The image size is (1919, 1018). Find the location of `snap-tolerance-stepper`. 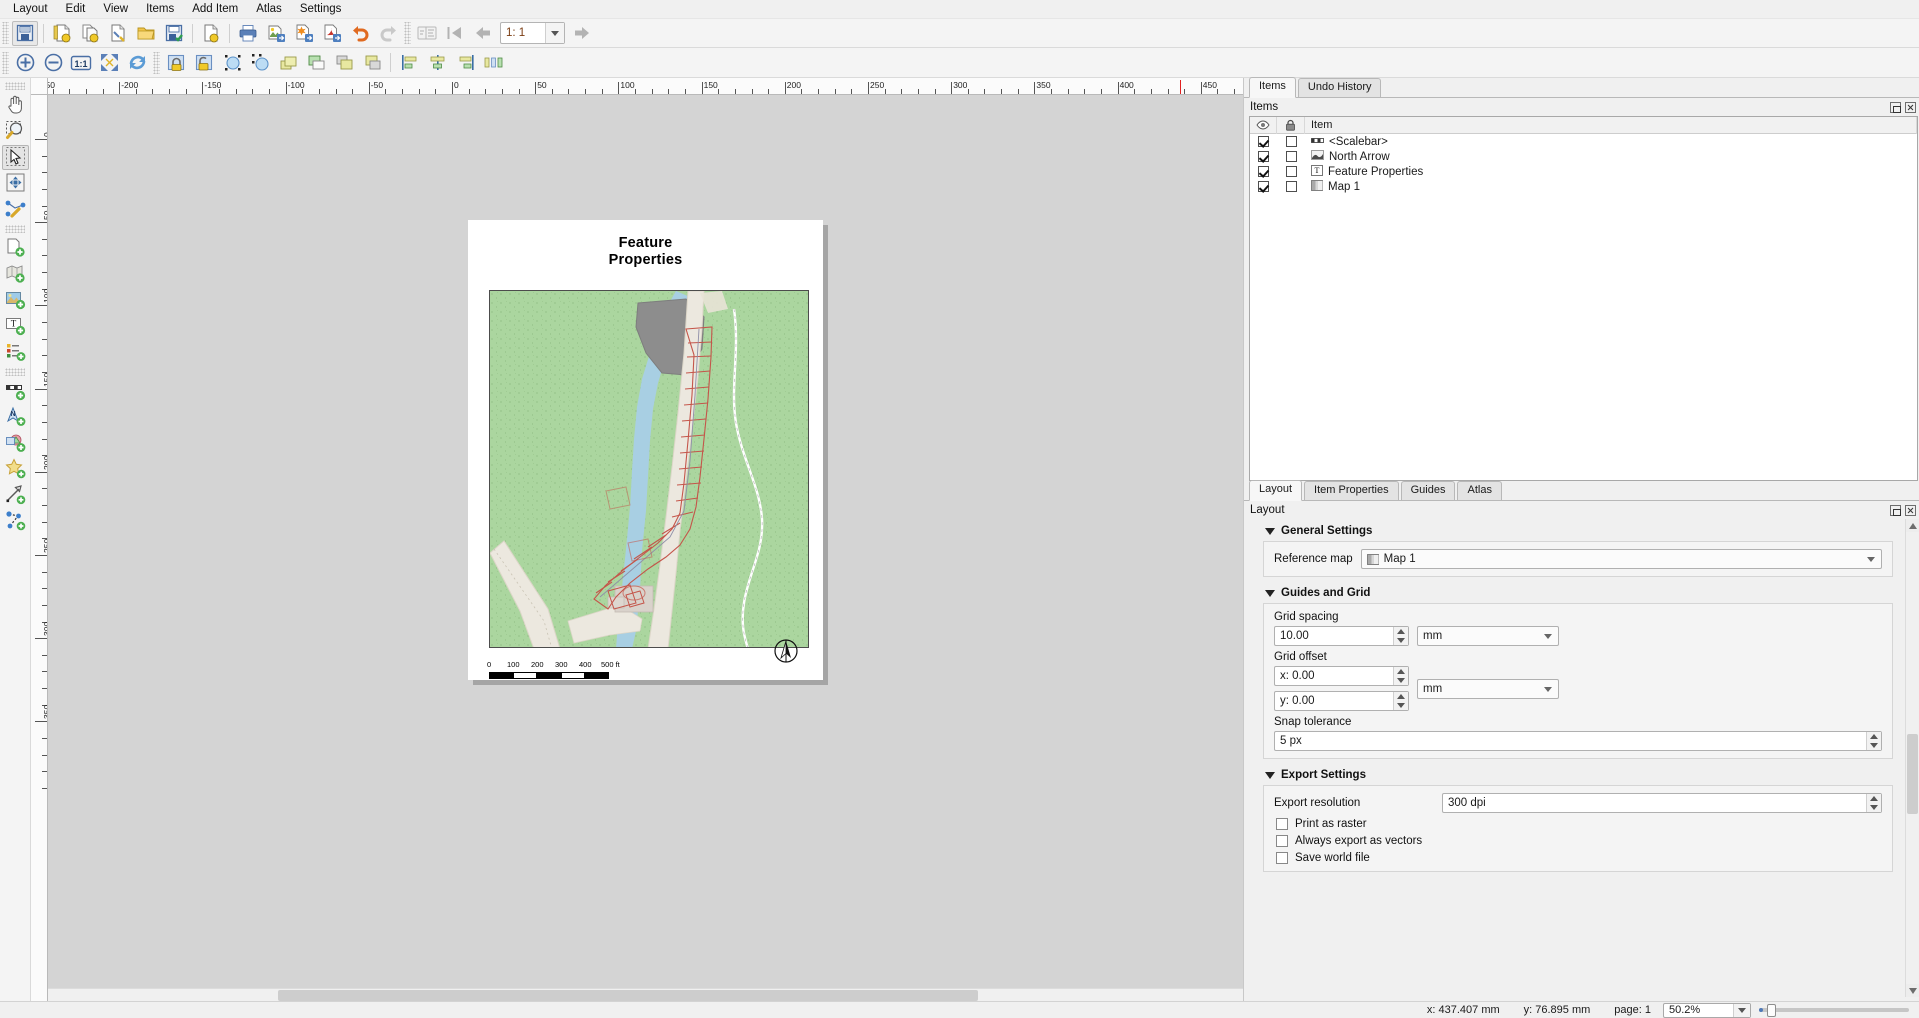

snap-tolerance-stepper is located at coordinates (1873, 741).